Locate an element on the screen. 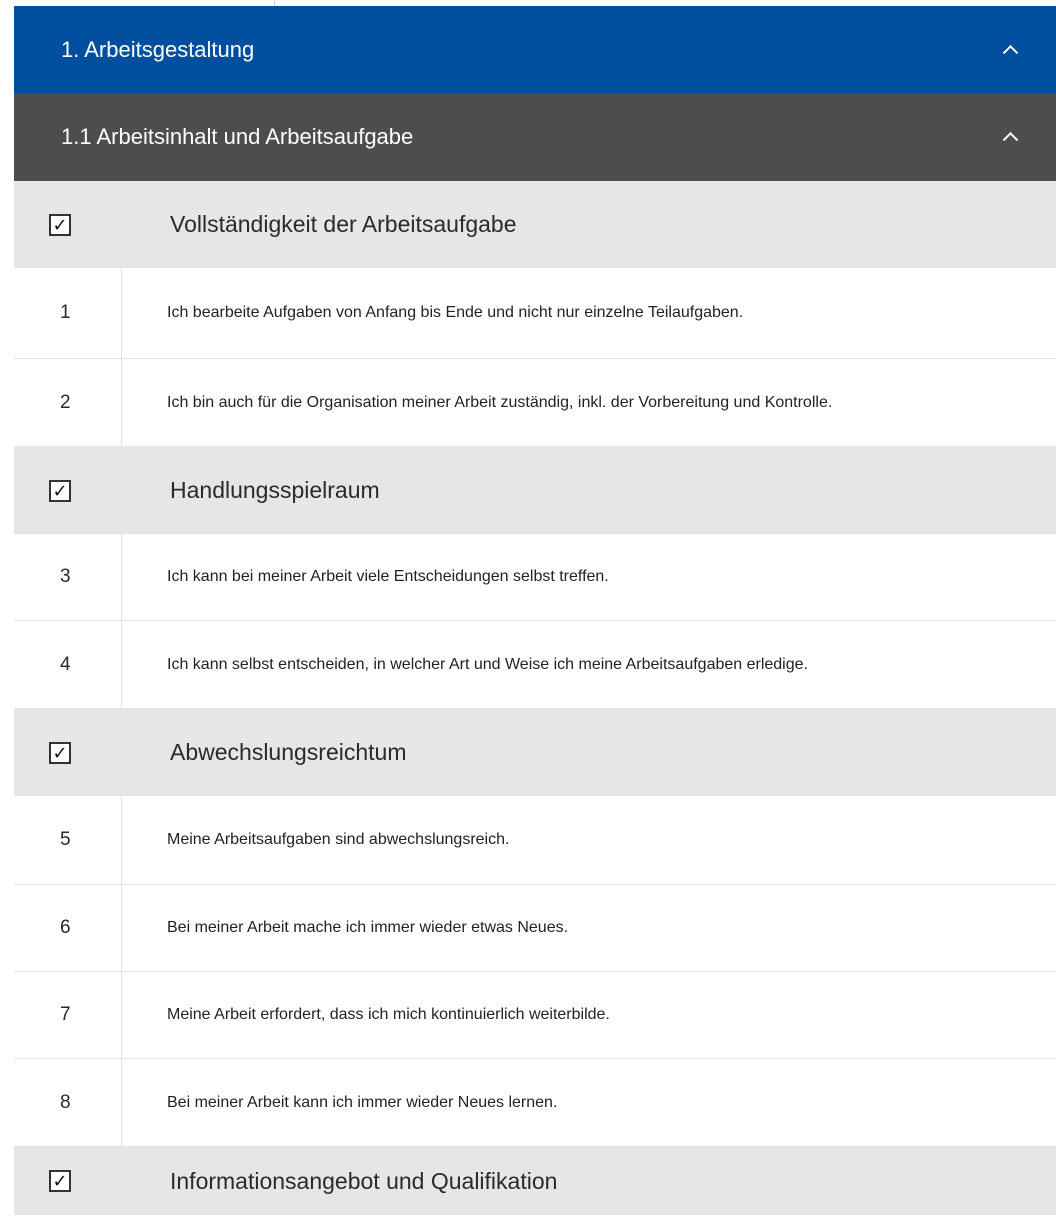 Image resolution: width=1056 pixels, height=1230 pixels. category-title: Handlungsspielraum is located at coordinates (275, 490).